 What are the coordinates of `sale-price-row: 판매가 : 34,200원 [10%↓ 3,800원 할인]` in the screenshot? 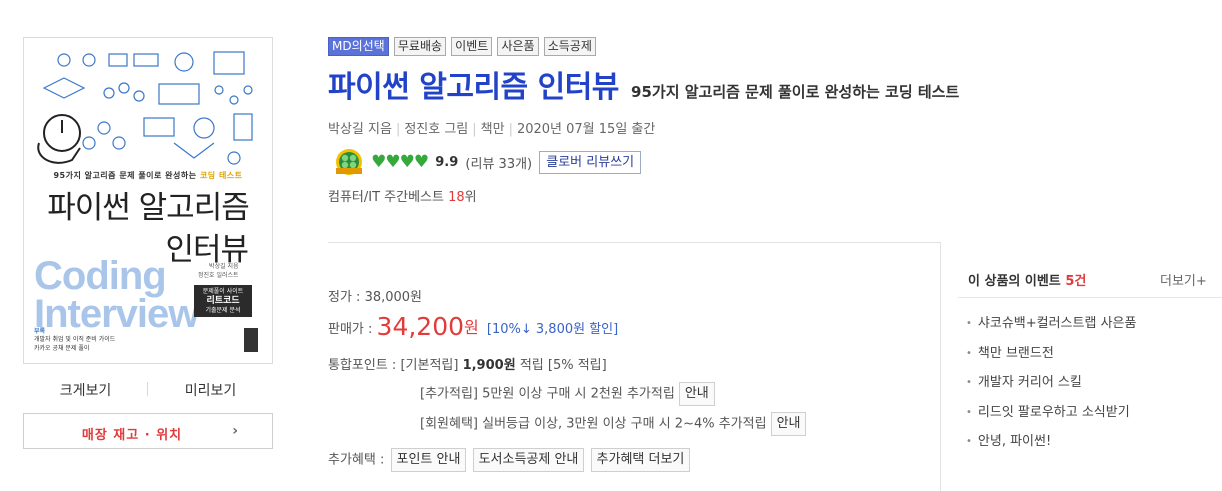 It's located at (473, 326).